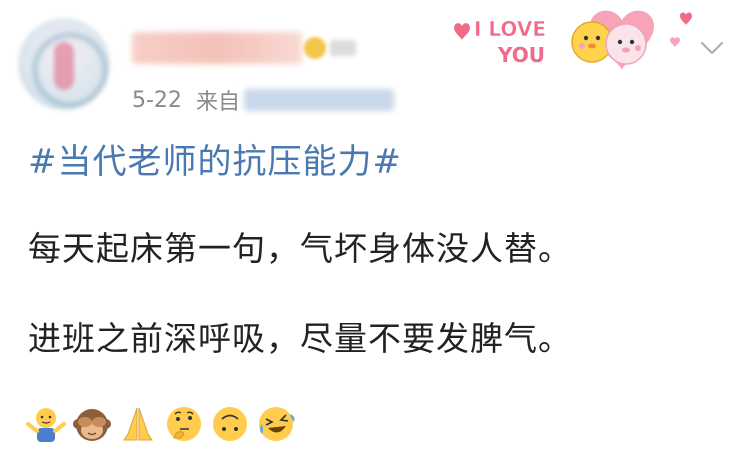 The height and width of the screenshot is (457, 750). I want to click on member-tag-icon, so click(343, 48).